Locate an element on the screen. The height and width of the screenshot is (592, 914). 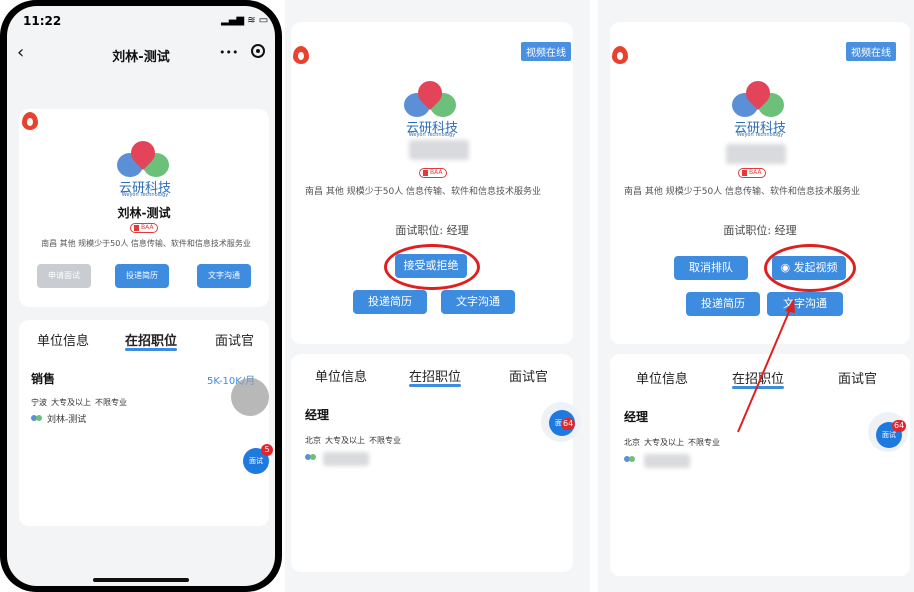
job-list-card: 单位信息 在招职位 面试官 经理 北京大专及以上不限专业 面试 64 is located at coordinates (436, 463).